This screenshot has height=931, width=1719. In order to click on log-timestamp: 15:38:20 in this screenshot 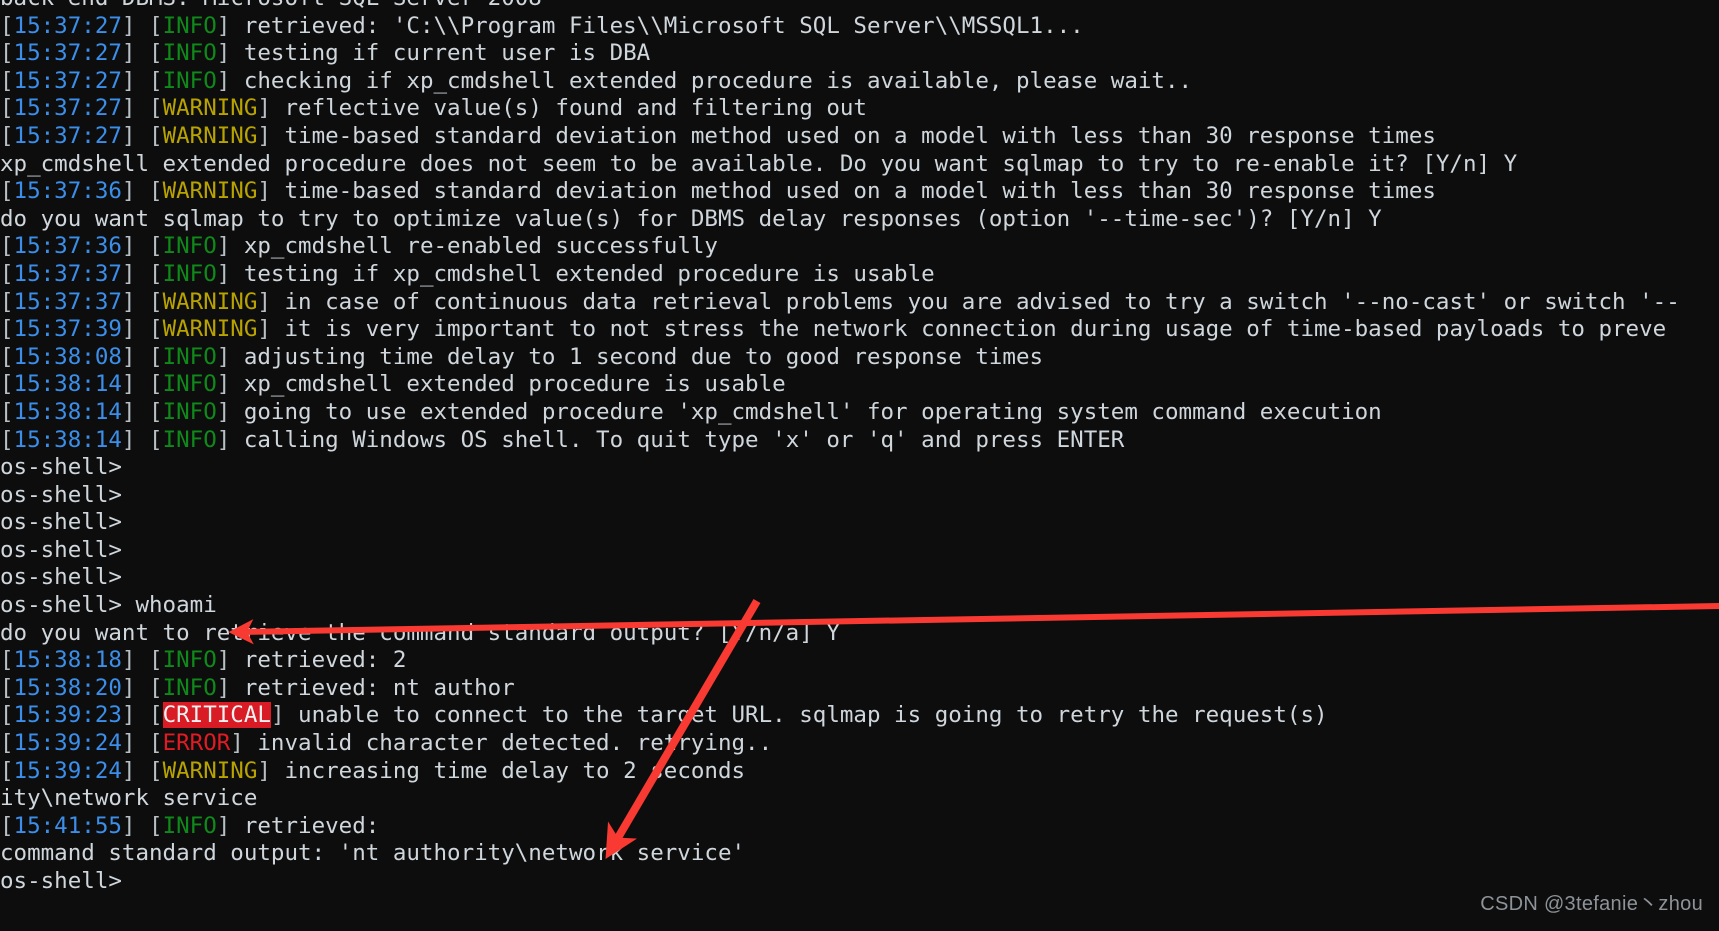, I will do `click(67, 687)`.